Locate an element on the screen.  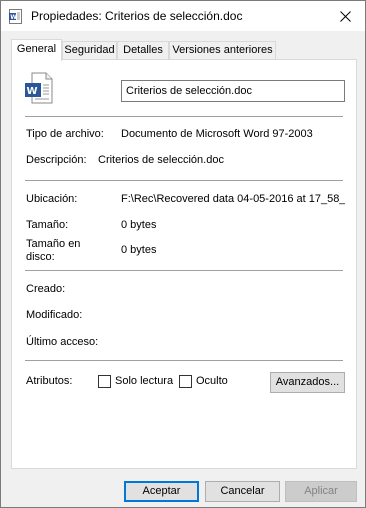
readonly-label: Solo lectura is located at coordinates (144, 381).